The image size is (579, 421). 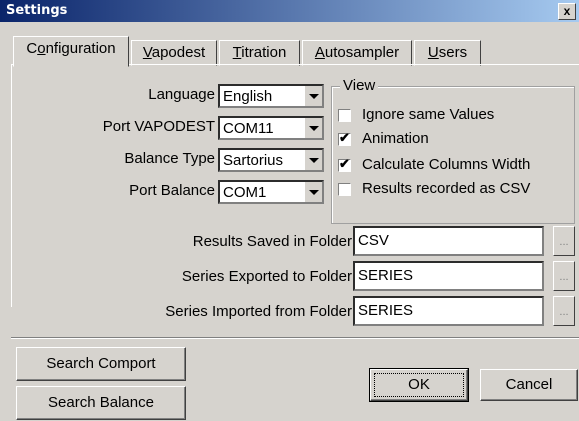 I want to click on exported-folder-input: SERIES, so click(x=448, y=276).